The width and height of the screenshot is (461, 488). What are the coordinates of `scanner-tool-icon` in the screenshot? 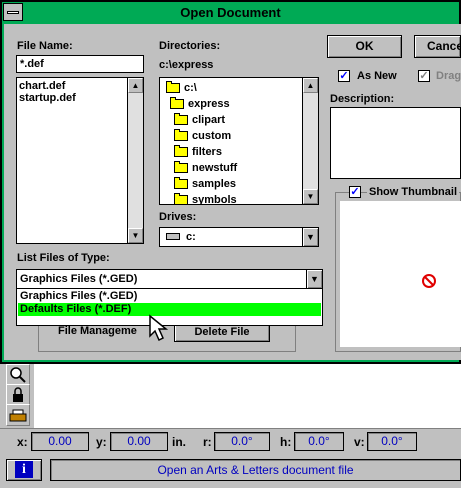 It's located at (18, 415).